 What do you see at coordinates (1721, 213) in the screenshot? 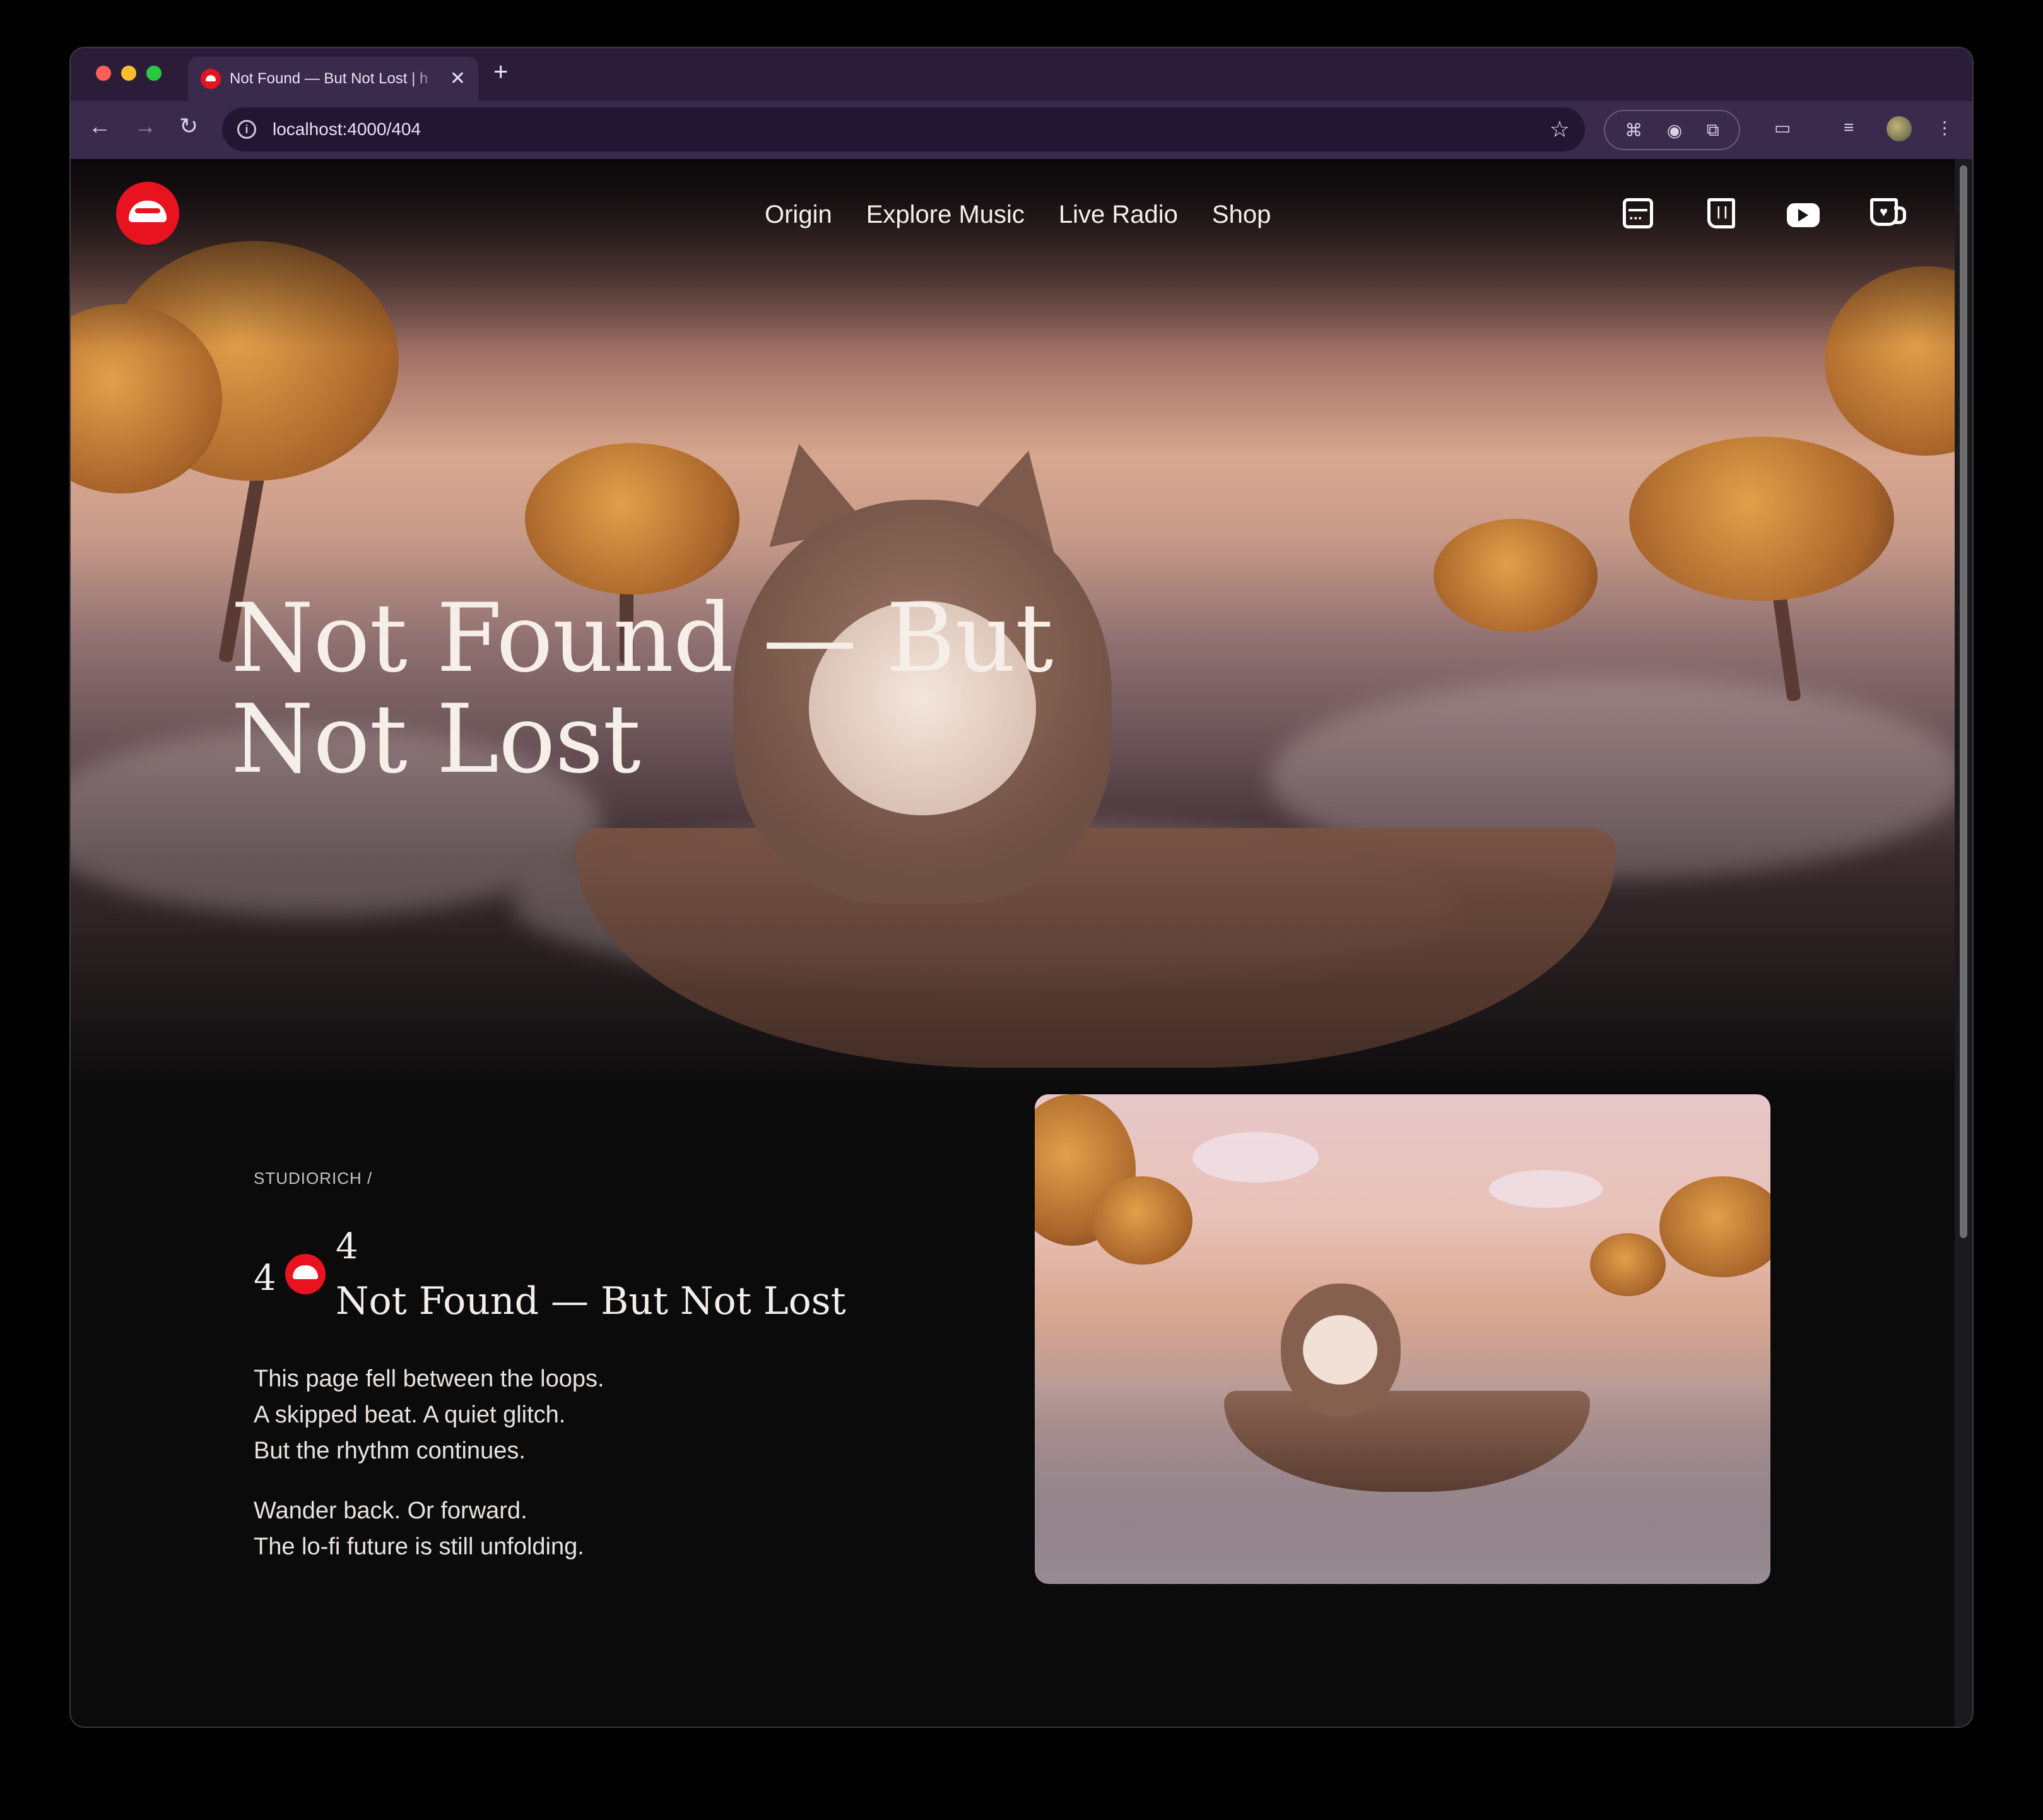
I see `twitch-icon` at bounding box center [1721, 213].